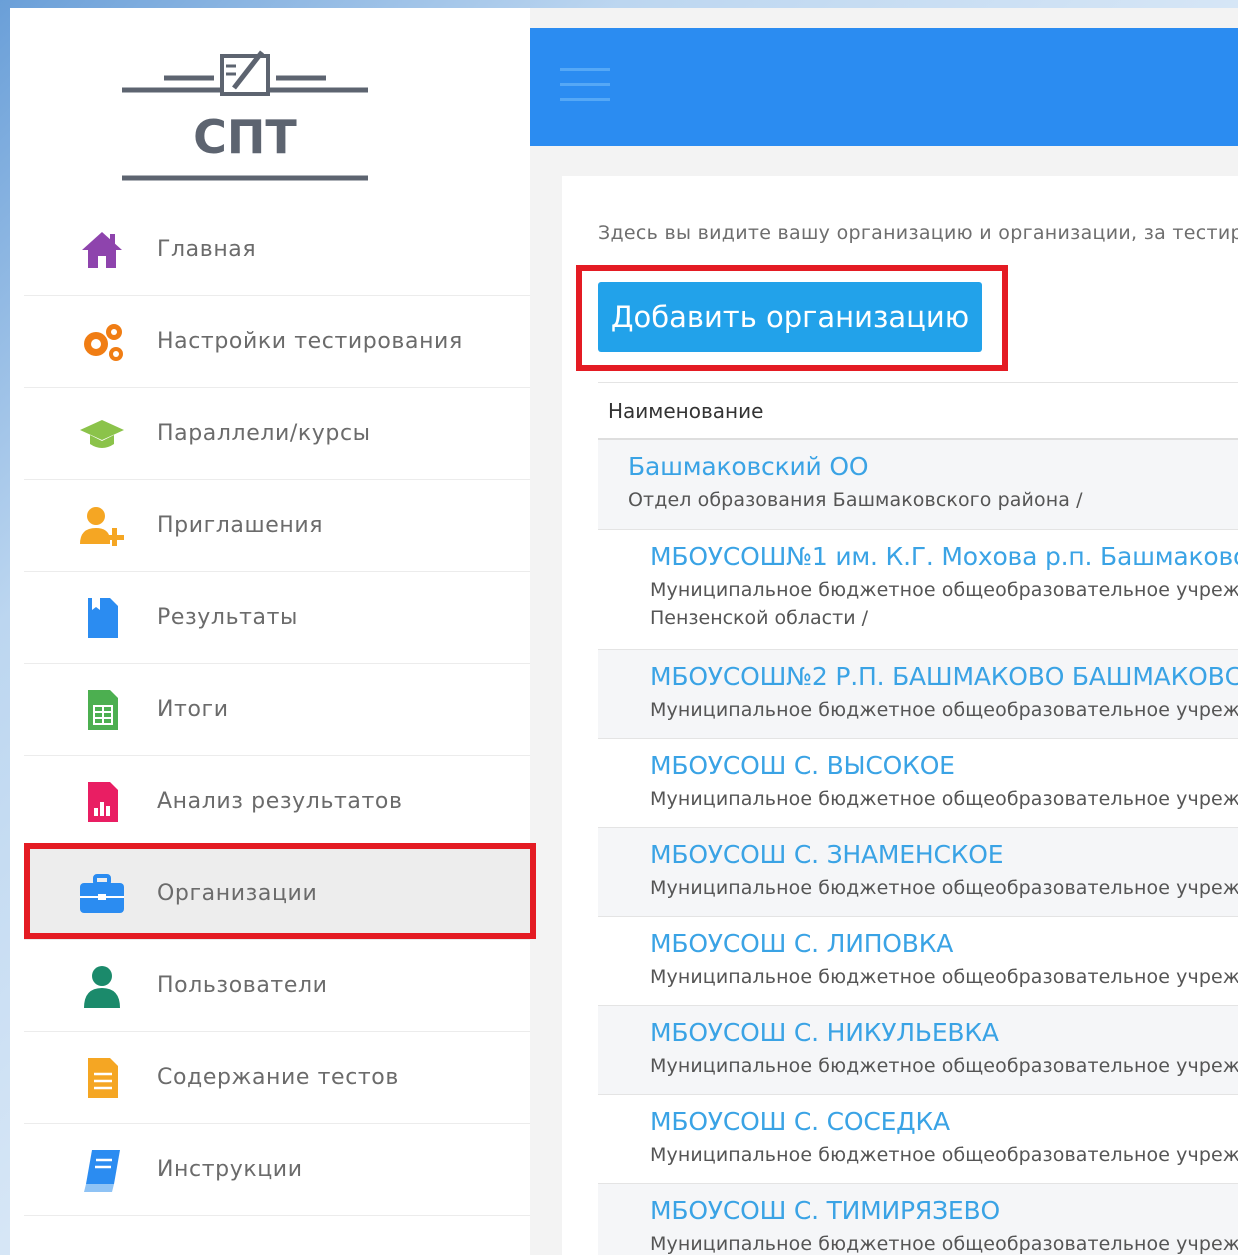 This screenshot has width=1238, height=1255. What do you see at coordinates (944, 676) in the screenshot?
I see `organization-name-link: МБОУСОШ№2 Р.П. БАШМАКОВО БАШМАКОВСК` at bounding box center [944, 676].